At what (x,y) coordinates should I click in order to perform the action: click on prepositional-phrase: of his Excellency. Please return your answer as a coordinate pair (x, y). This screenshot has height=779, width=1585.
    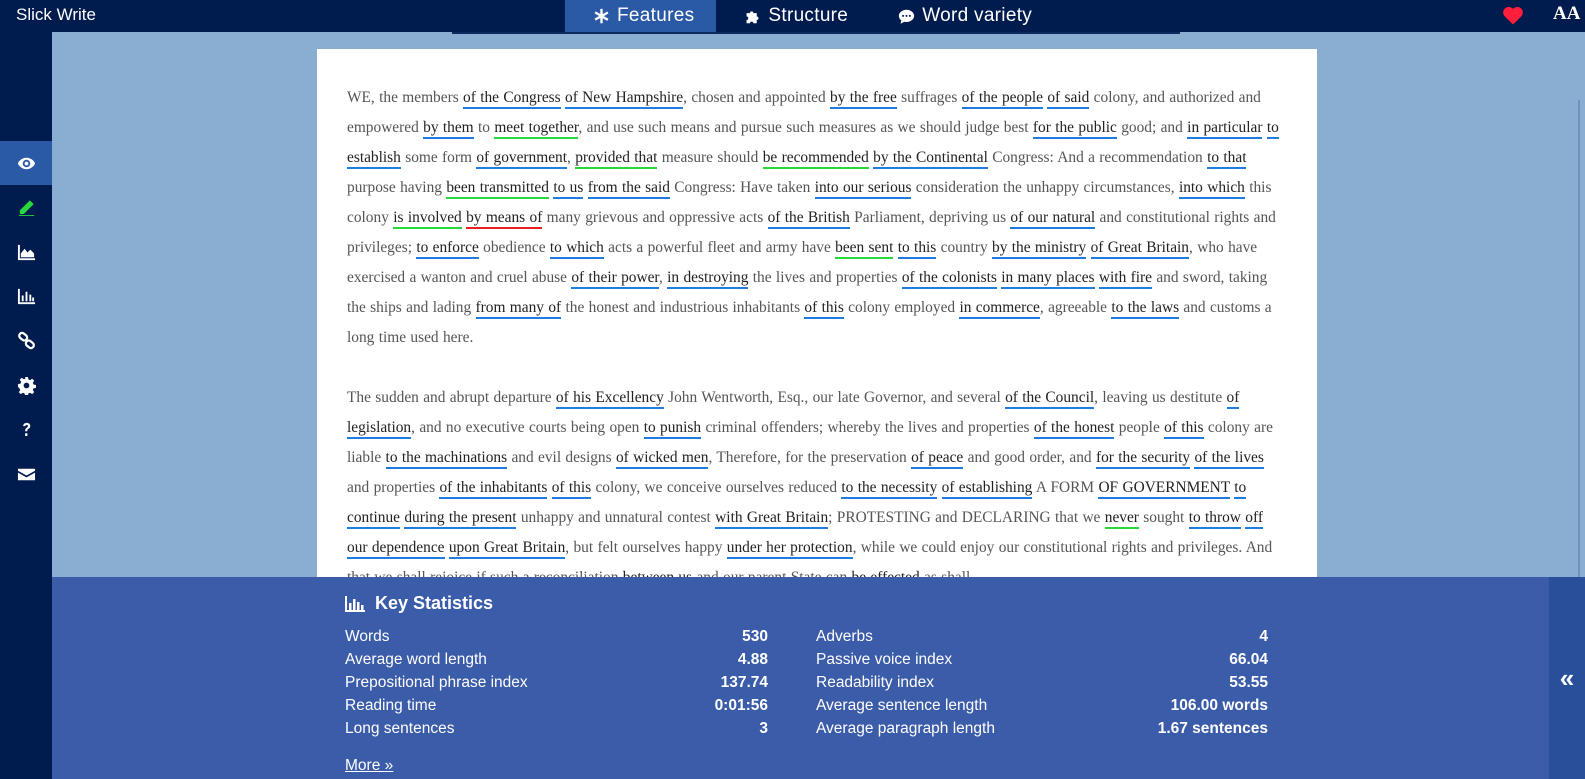
    Looking at the image, I should click on (609, 399).